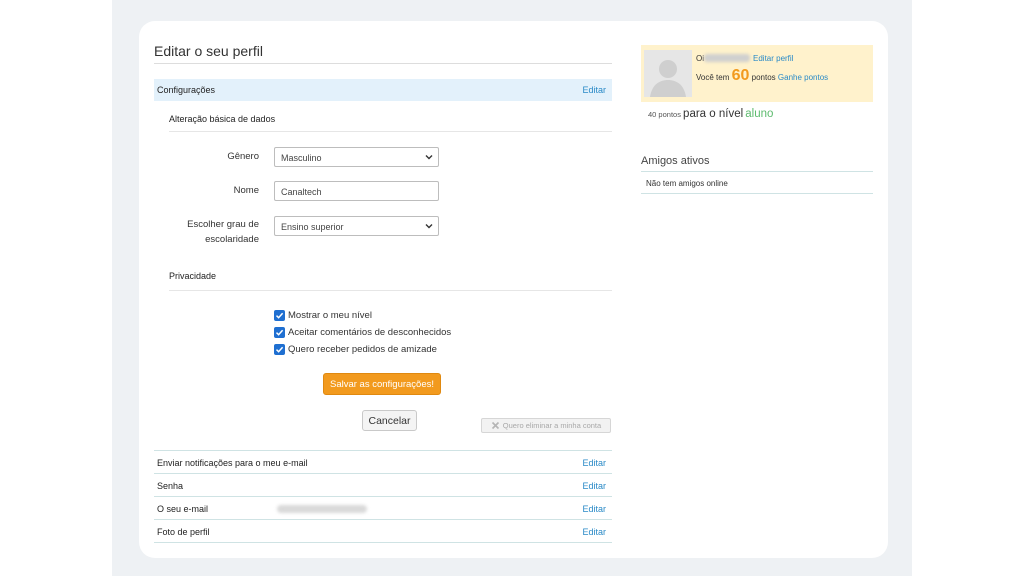 Image resolution: width=1024 pixels, height=576 pixels. Describe the element at coordinates (206, 232) in the screenshot. I see `education-label: Escolher grau de escolaridade` at that location.